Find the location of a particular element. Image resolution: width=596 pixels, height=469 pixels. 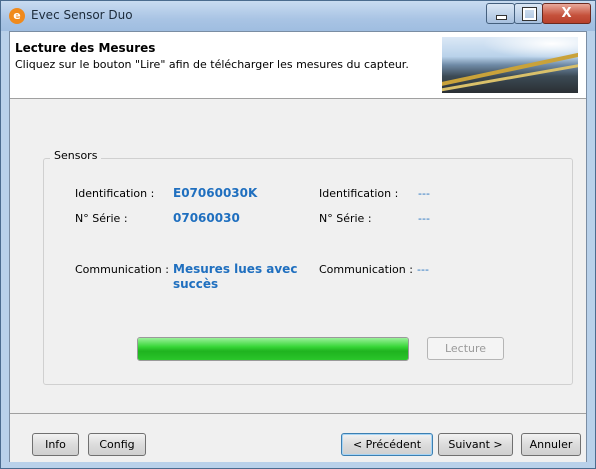

info-button: Info is located at coordinates (55, 444).